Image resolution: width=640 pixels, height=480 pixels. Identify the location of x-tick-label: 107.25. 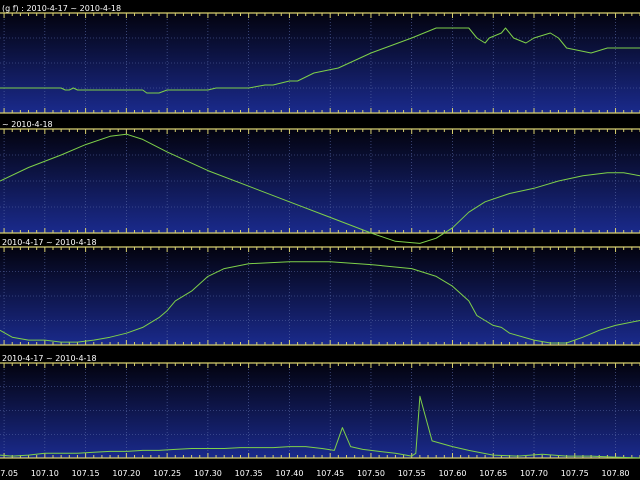
(167, 473).